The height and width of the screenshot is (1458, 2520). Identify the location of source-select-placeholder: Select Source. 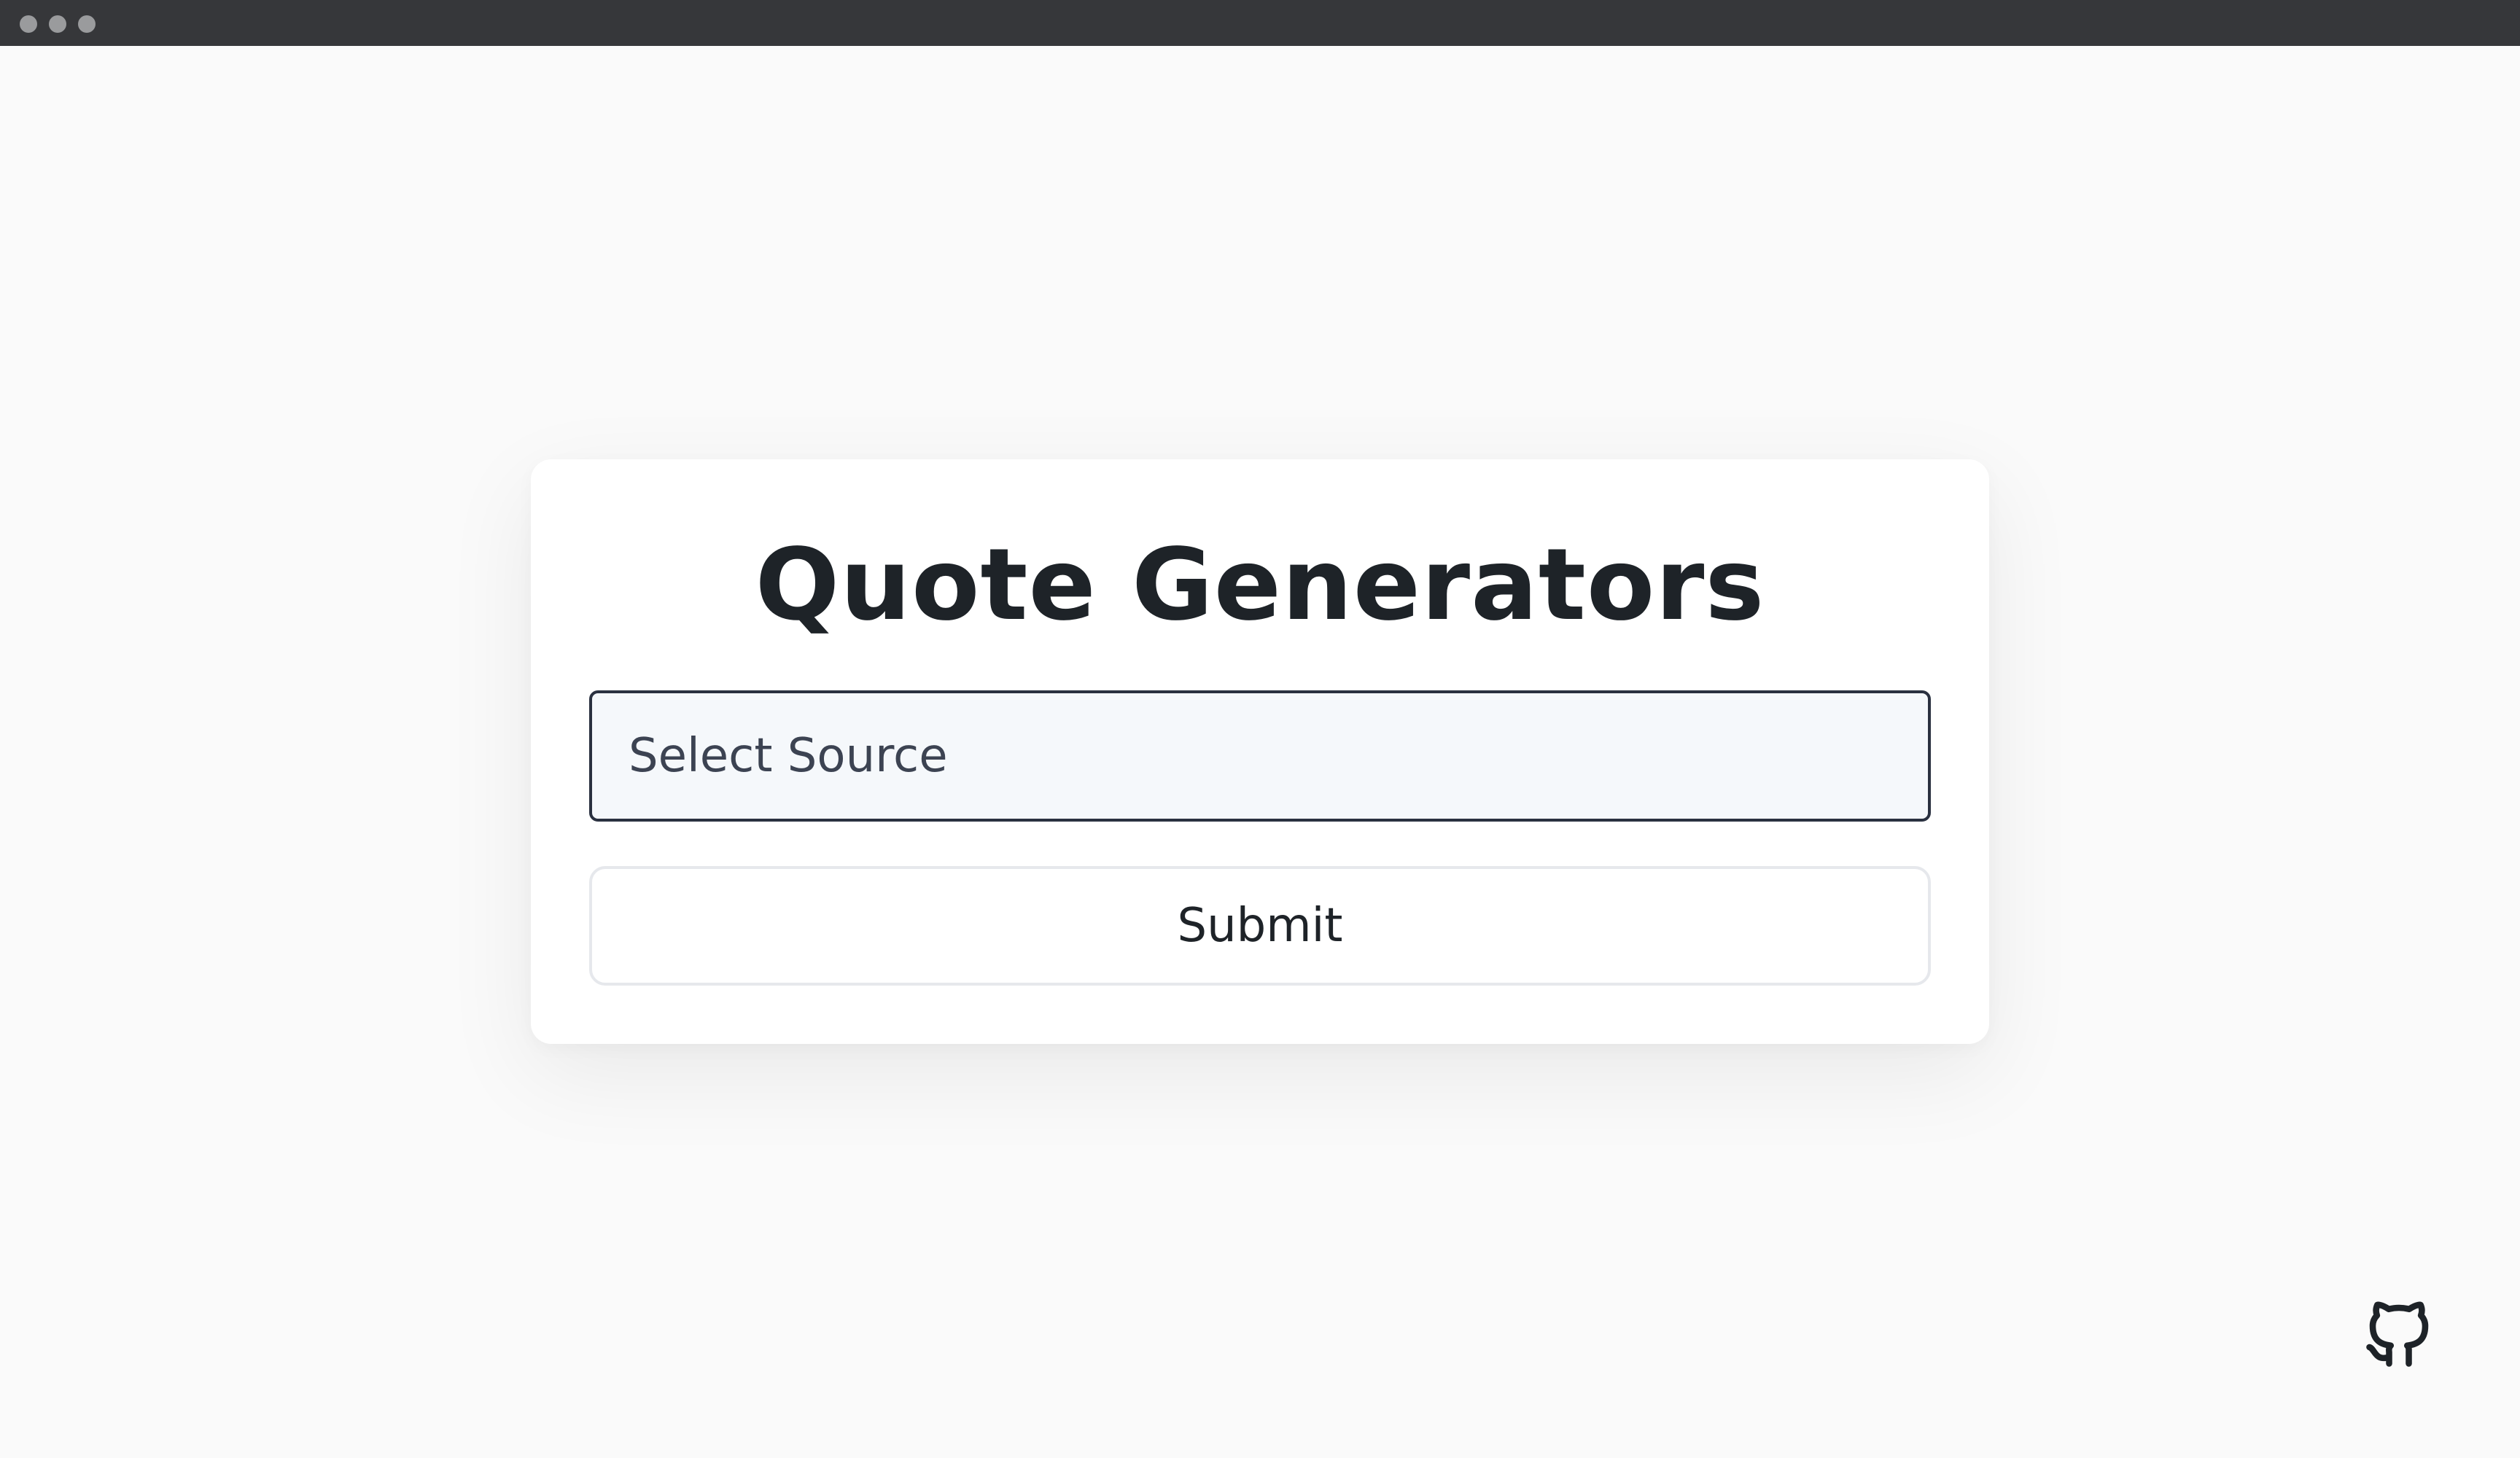
(788, 756).